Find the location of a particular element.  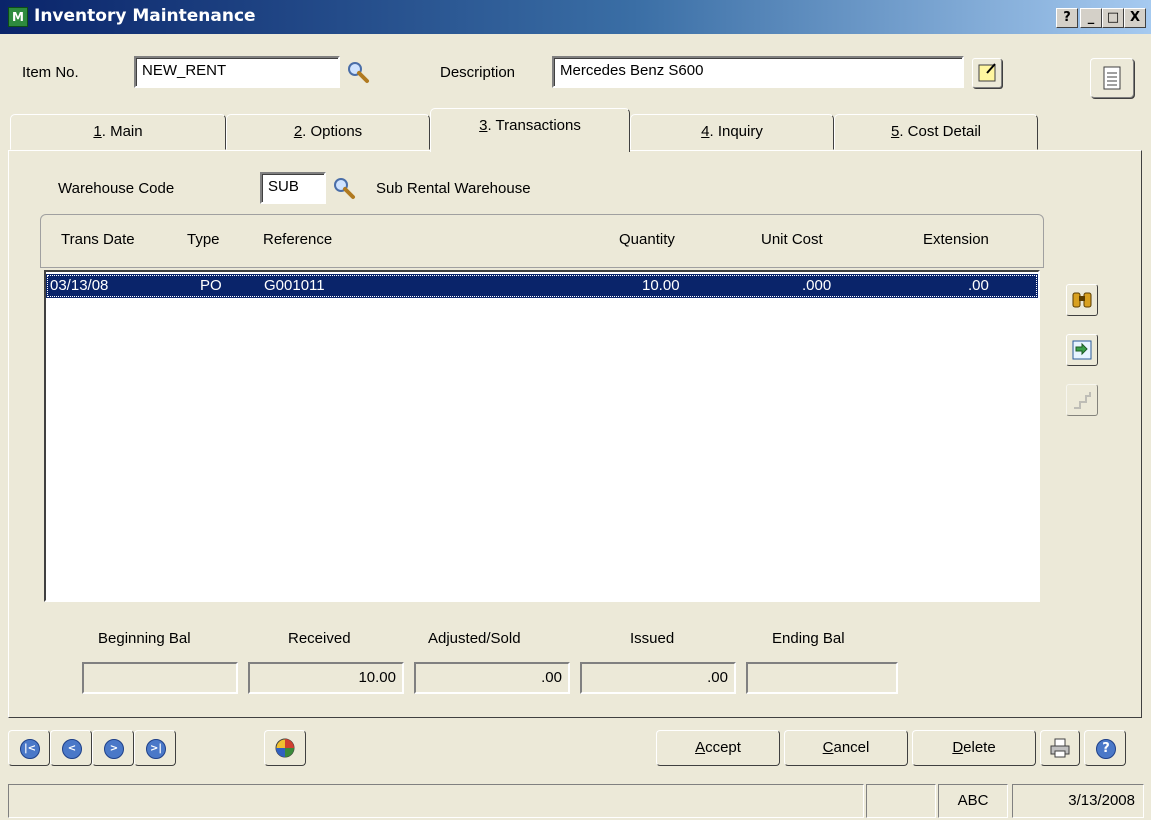

help-button-bottom: ? is located at coordinates (1105, 748).